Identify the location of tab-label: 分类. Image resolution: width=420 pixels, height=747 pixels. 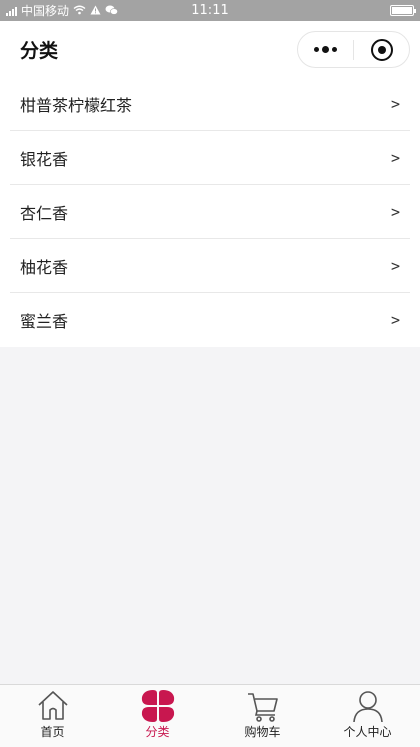
(157, 732).